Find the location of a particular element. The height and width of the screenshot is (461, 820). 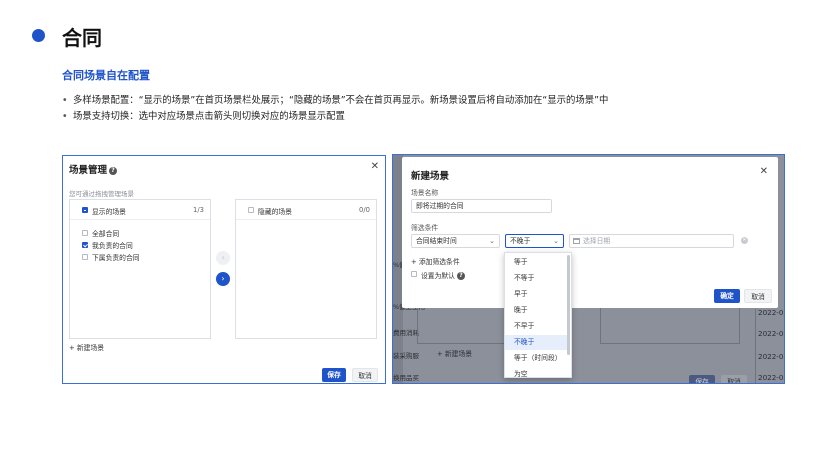

bg-save-button: 保存 is located at coordinates (702, 379).